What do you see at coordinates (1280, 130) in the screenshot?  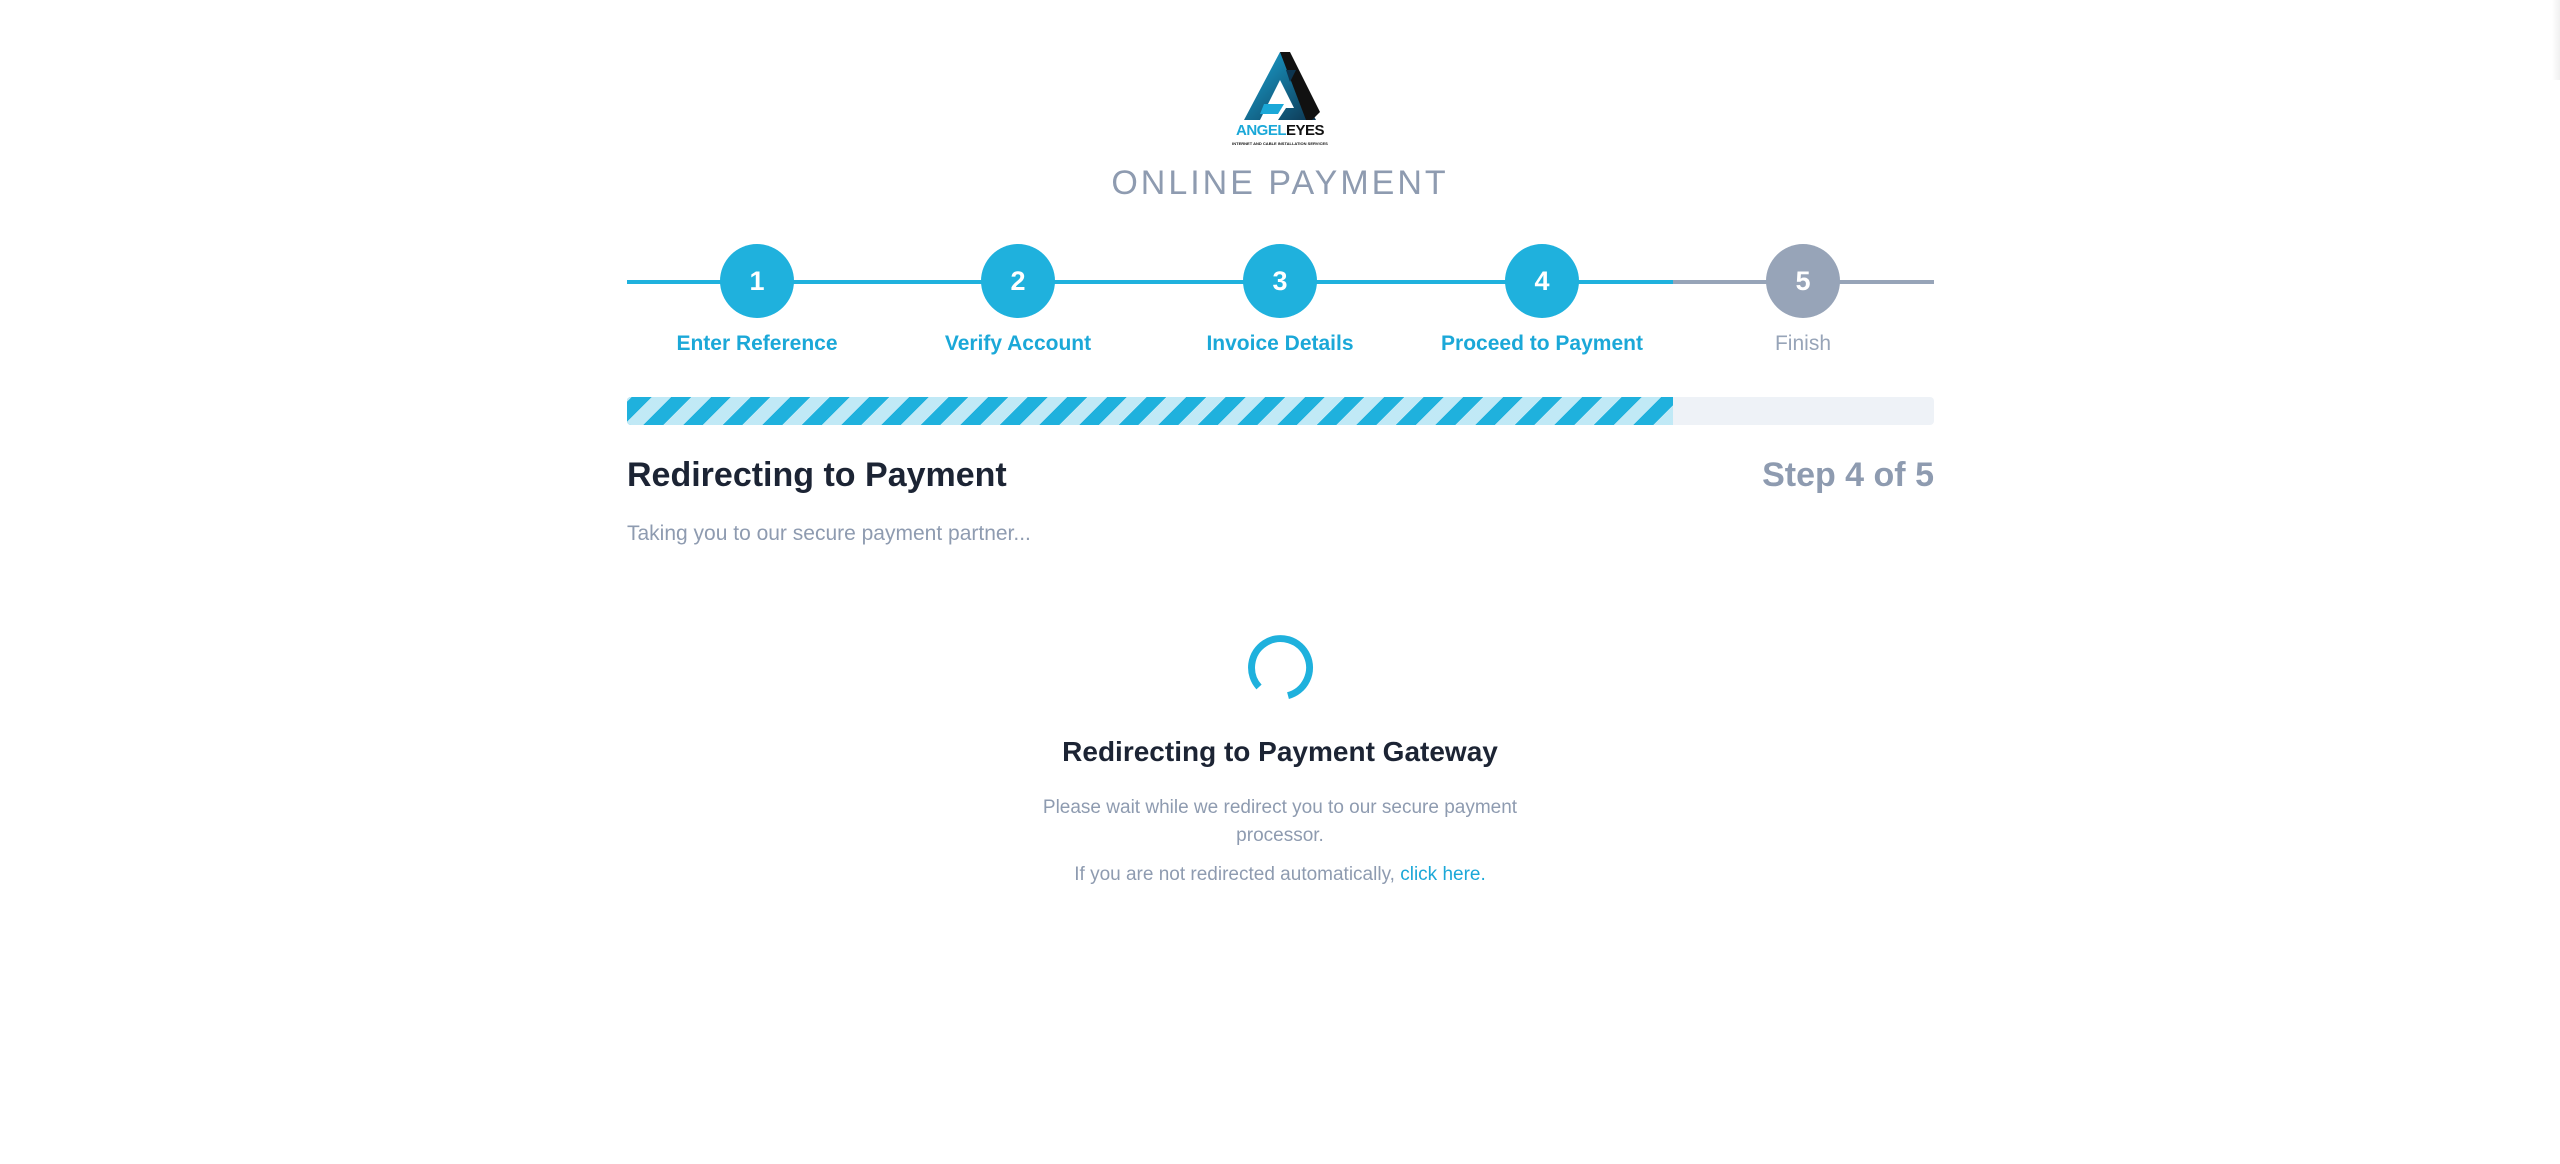 I see `logo-wordmark: ANGELEYES` at bounding box center [1280, 130].